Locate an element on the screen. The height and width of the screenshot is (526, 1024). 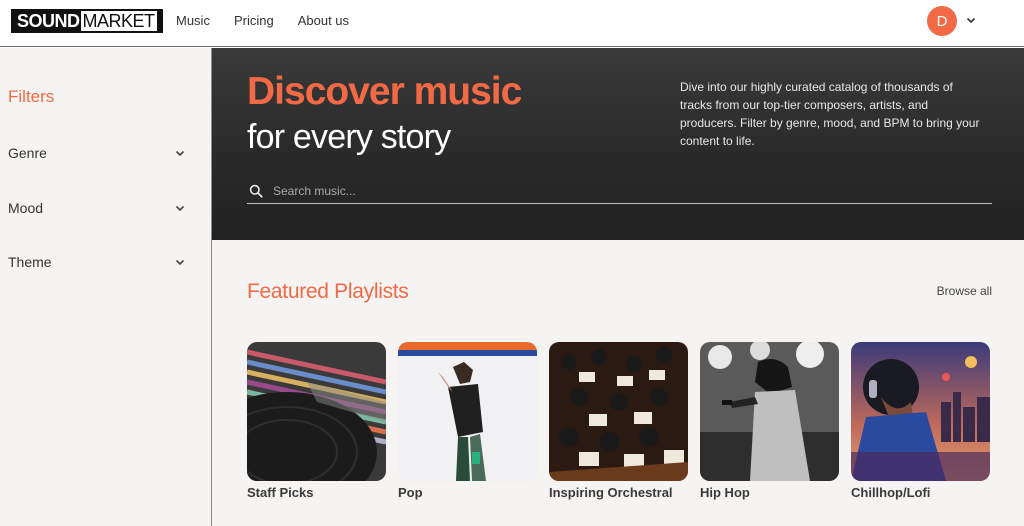
main-nav: Music Pricing About us is located at coordinates (262, 20).